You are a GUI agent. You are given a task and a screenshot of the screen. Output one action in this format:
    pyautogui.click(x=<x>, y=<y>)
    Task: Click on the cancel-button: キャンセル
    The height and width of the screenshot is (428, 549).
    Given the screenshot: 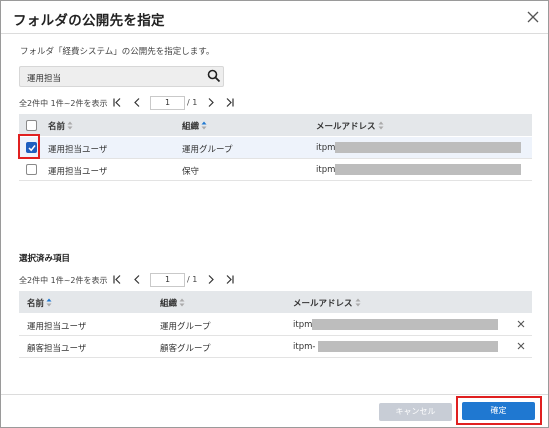 What is the action you would take?
    pyautogui.click(x=415, y=412)
    